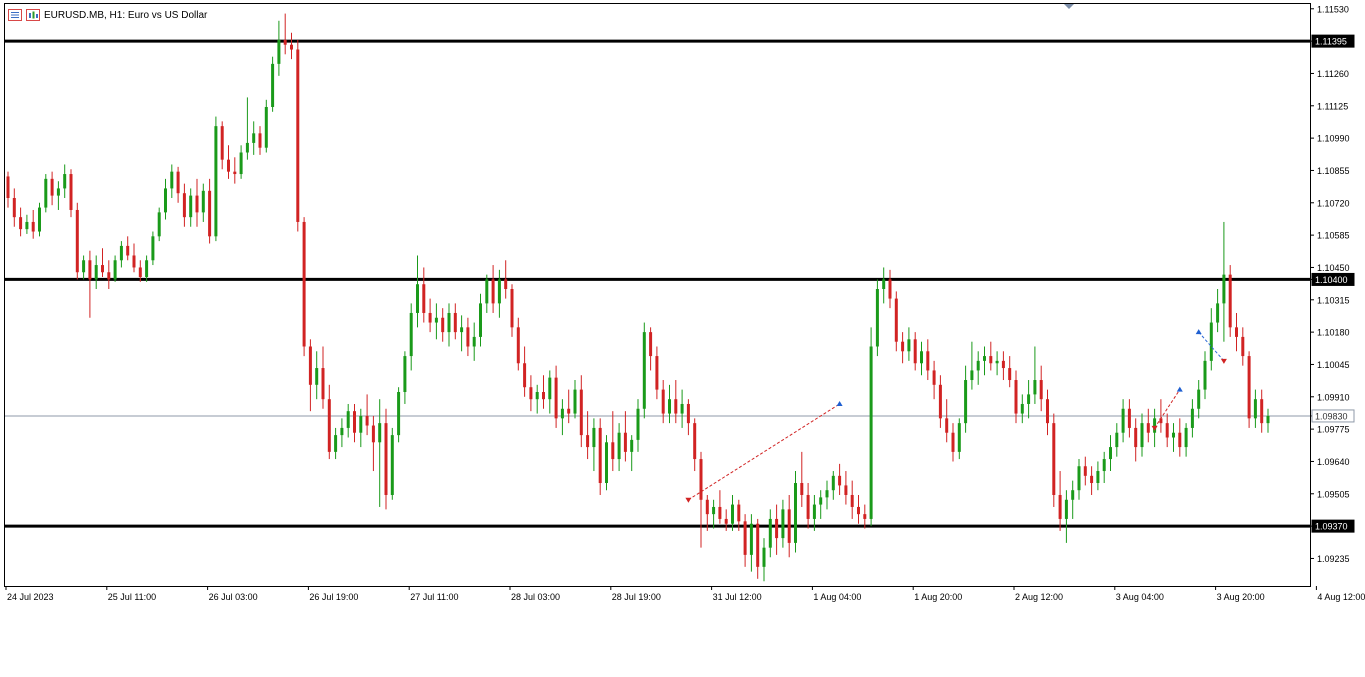  I want to click on chart-window-icon, so click(33, 15).